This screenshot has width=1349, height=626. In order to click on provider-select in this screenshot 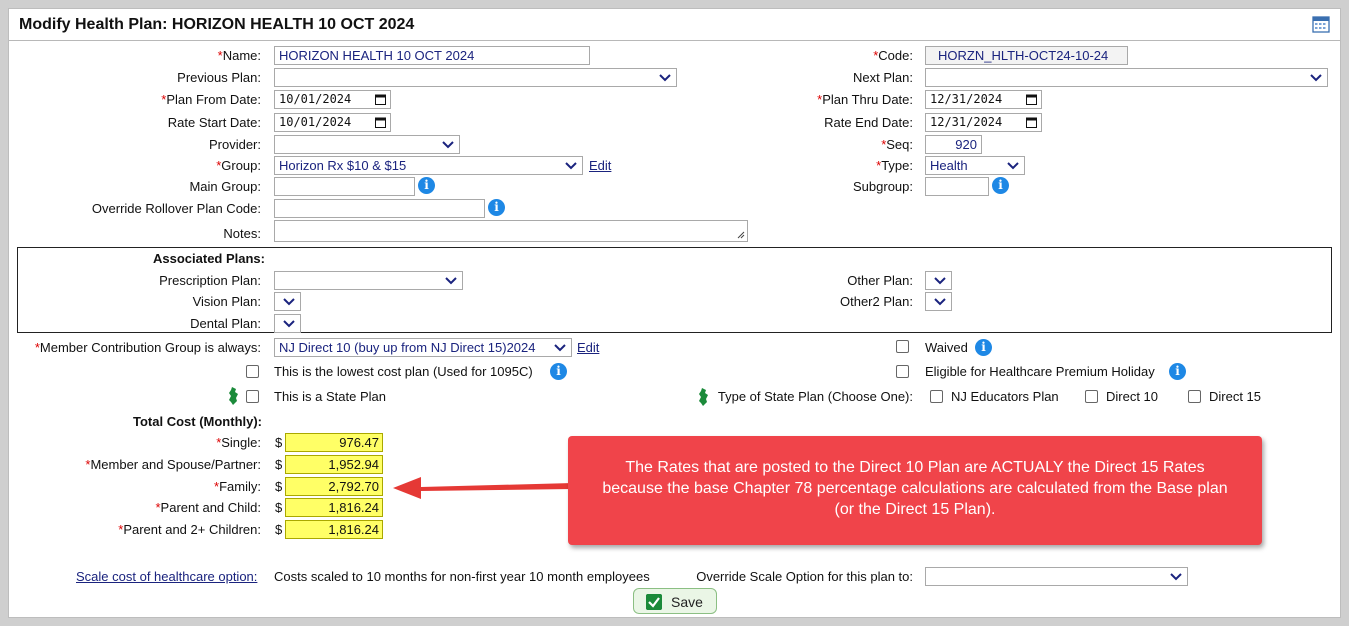, I will do `click(367, 144)`.